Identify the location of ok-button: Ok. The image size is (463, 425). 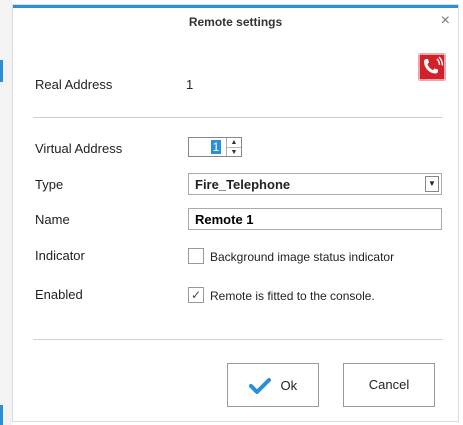
(273, 385).